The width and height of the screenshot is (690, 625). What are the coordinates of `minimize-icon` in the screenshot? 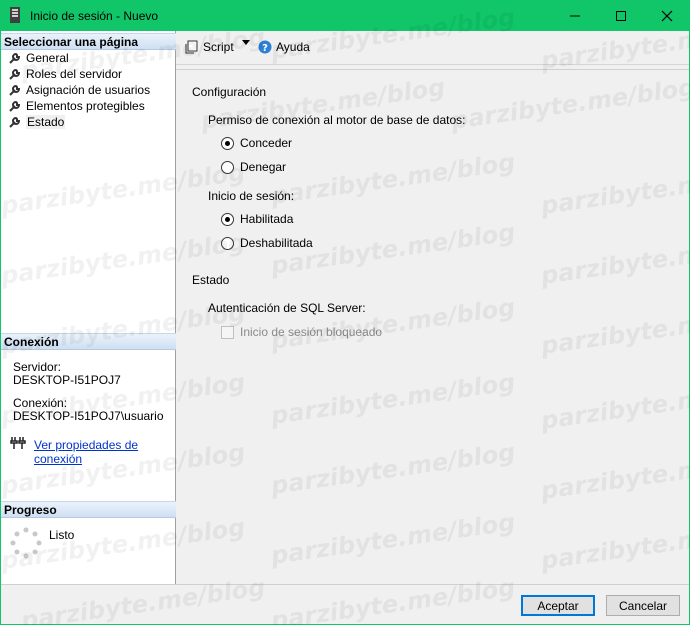 It's located at (575, 16).